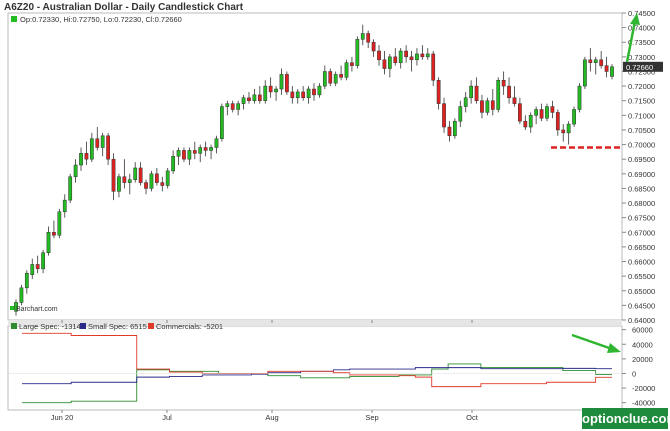  What do you see at coordinates (641, 188) in the screenshot?
I see `price-tick-label: 0.68500` at bounding box center [641, 188].